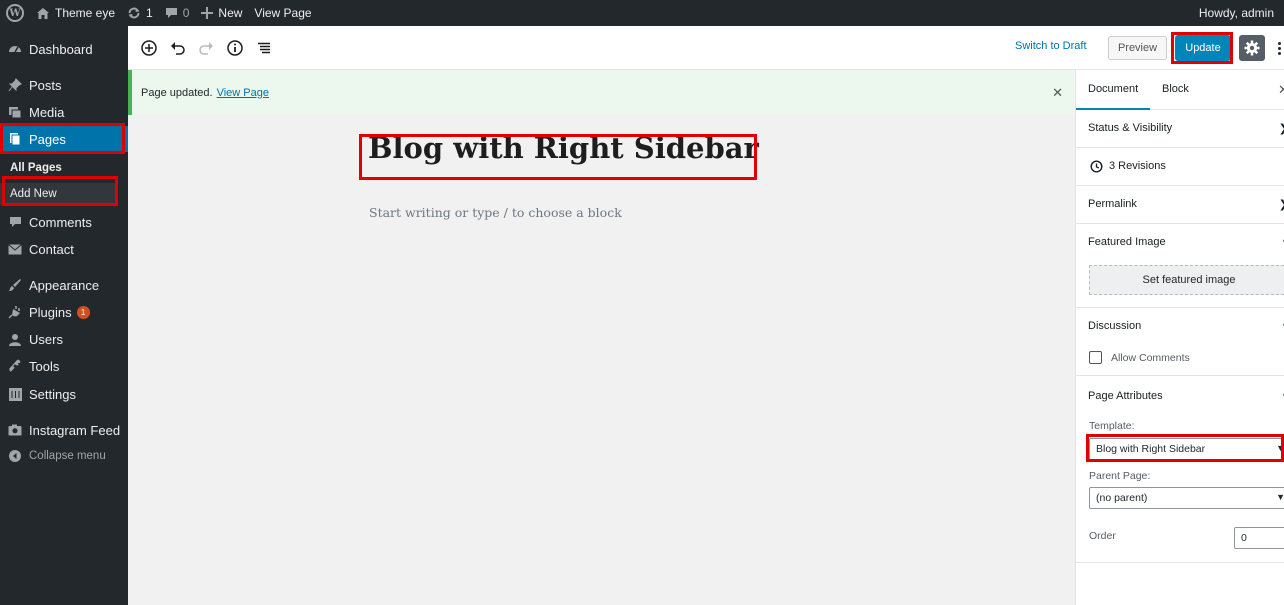  Describe the element at coordinates (64, 366) in the screenshot. I see `menu-item-tools: Tools` at that location.